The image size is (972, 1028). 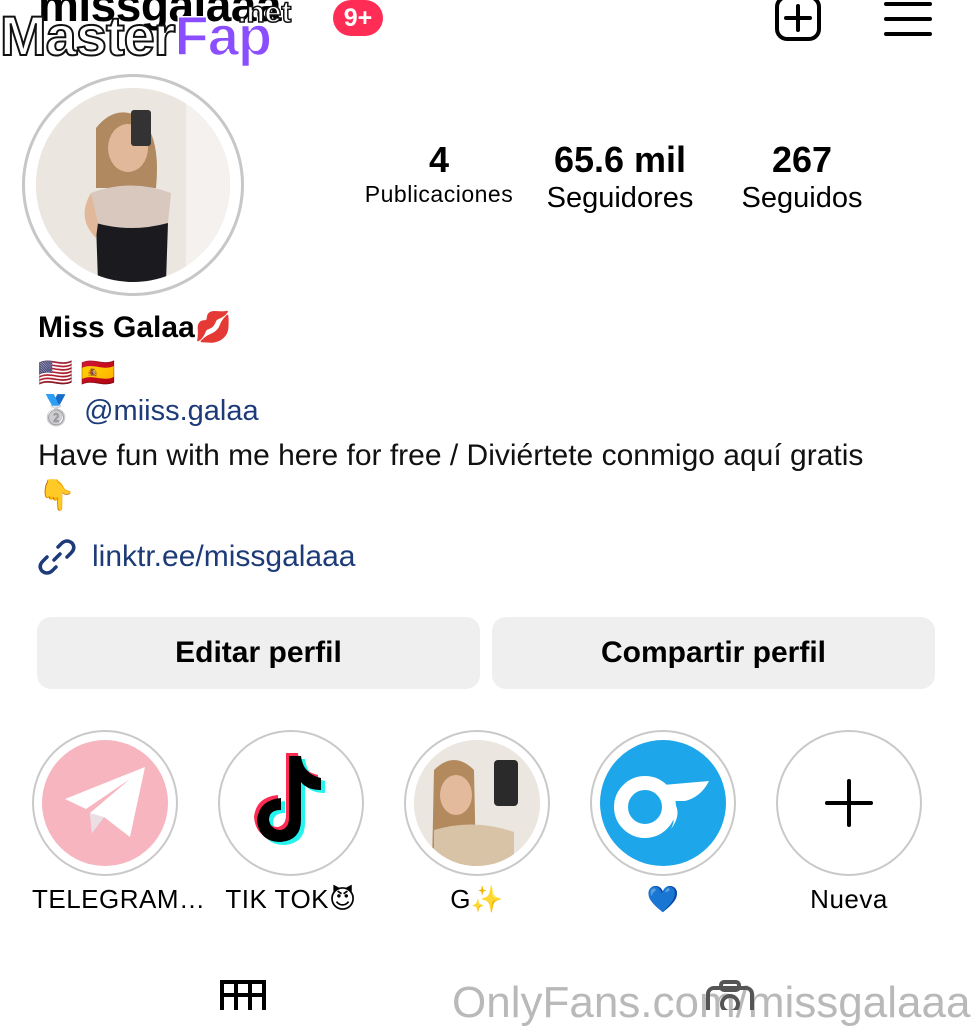 I want to click on highlight-g: G✨, so click(x=477, y=822).